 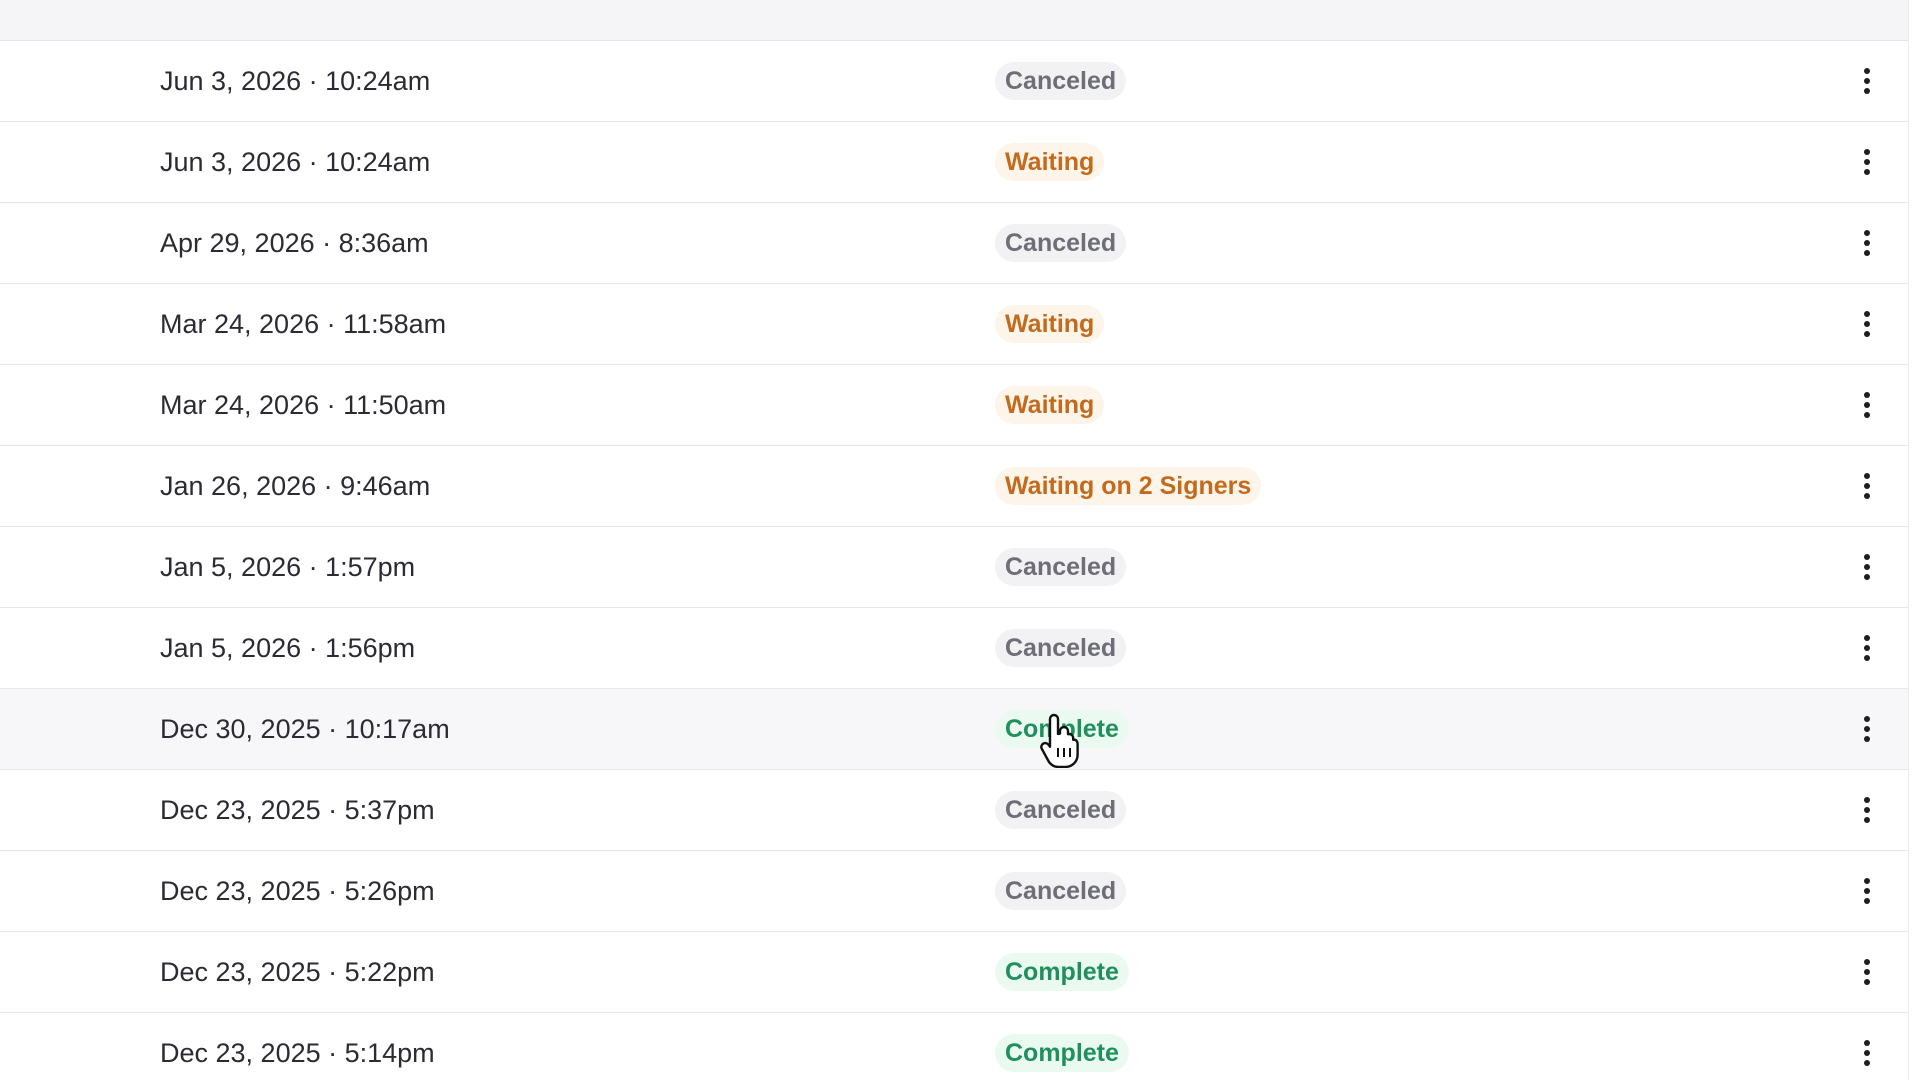 I want to click on table-row: Mar 24, 2026 · 11:58am Waiting, so click(x=954, y=324).